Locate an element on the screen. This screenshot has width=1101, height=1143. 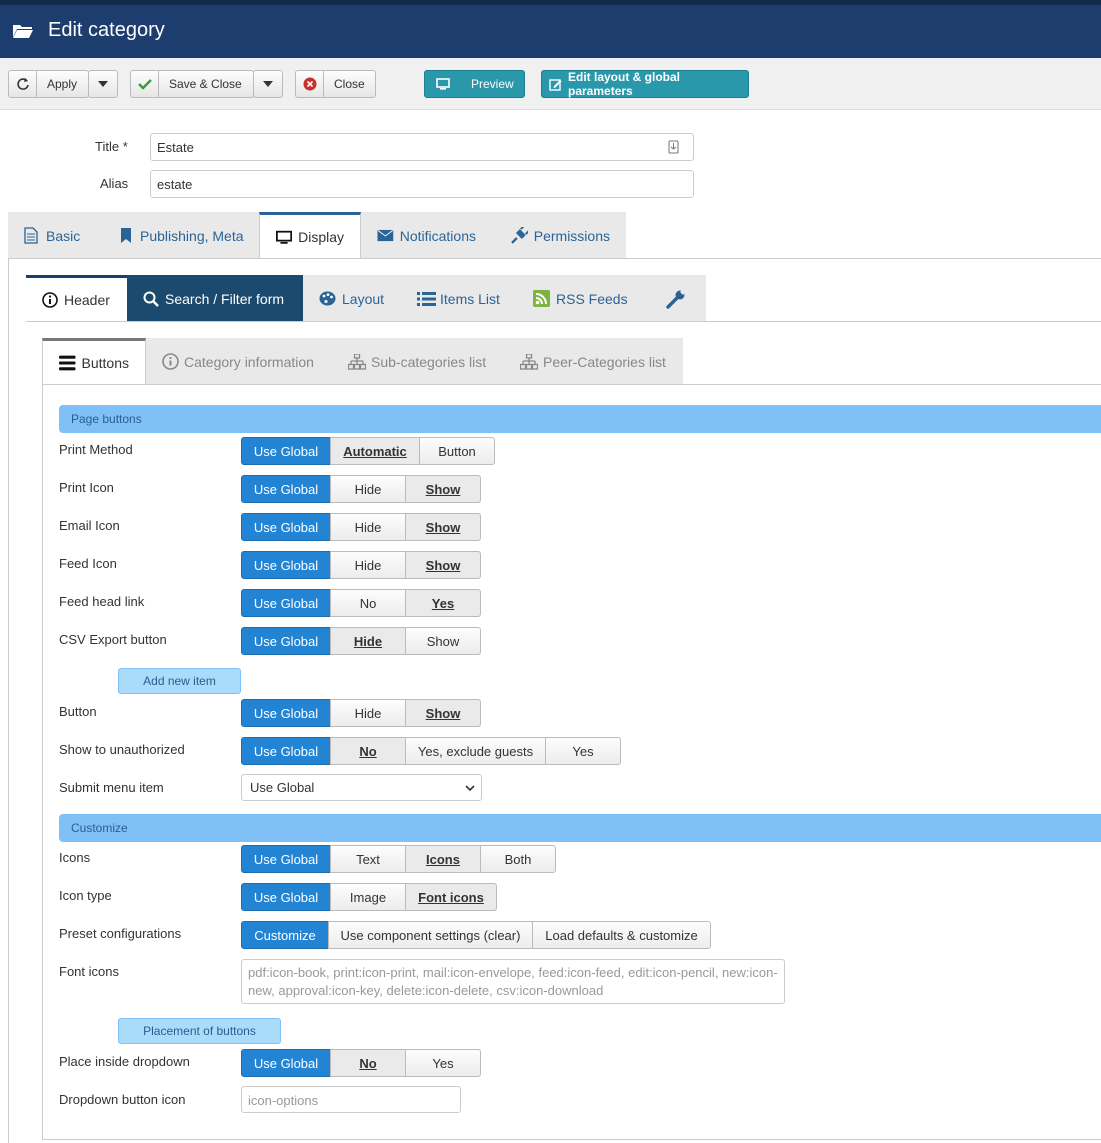
close-button: Close is located at coordinates (335, 84).